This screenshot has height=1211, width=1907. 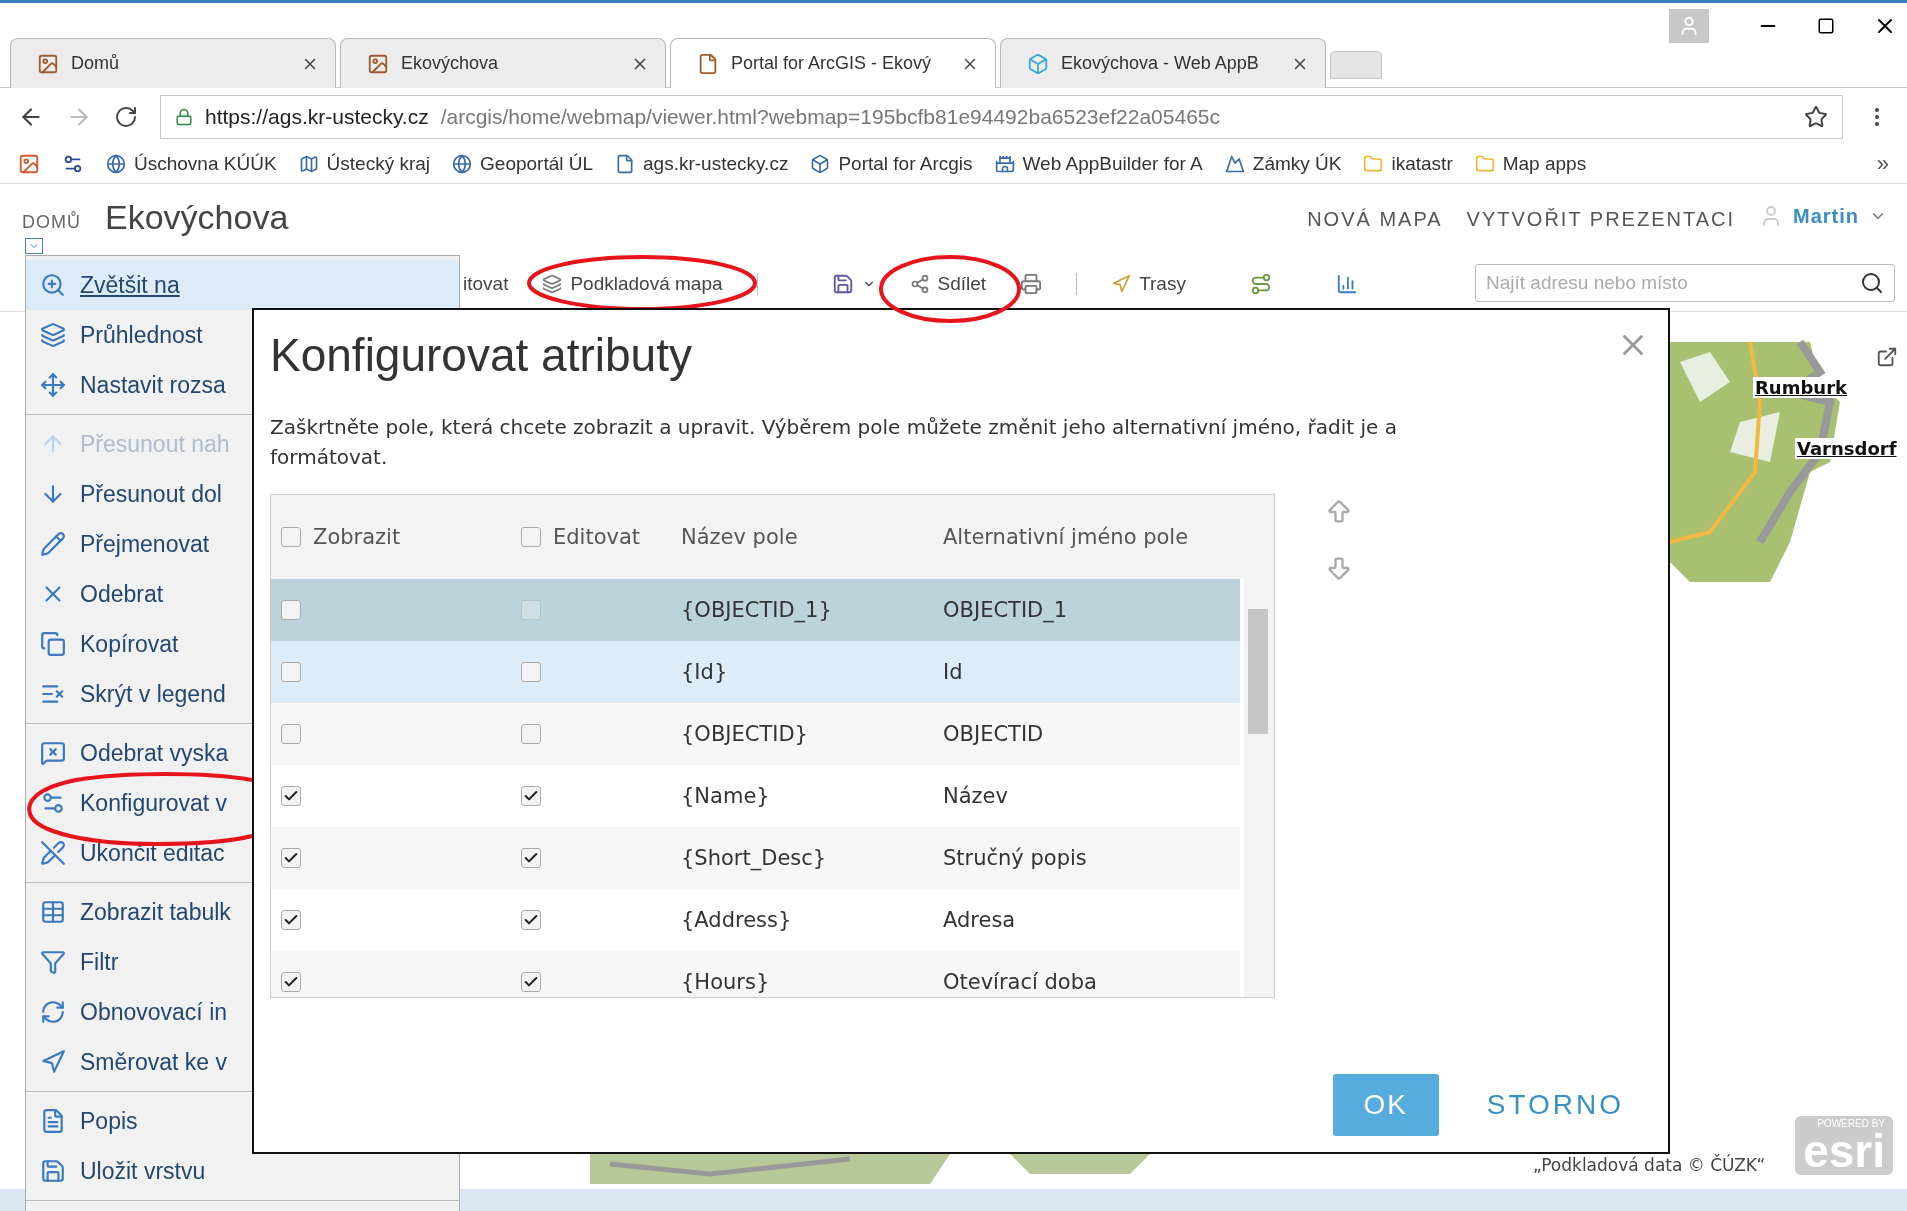 I want to click on cancel-button: STORNO, so click(x=1555, y=1105).